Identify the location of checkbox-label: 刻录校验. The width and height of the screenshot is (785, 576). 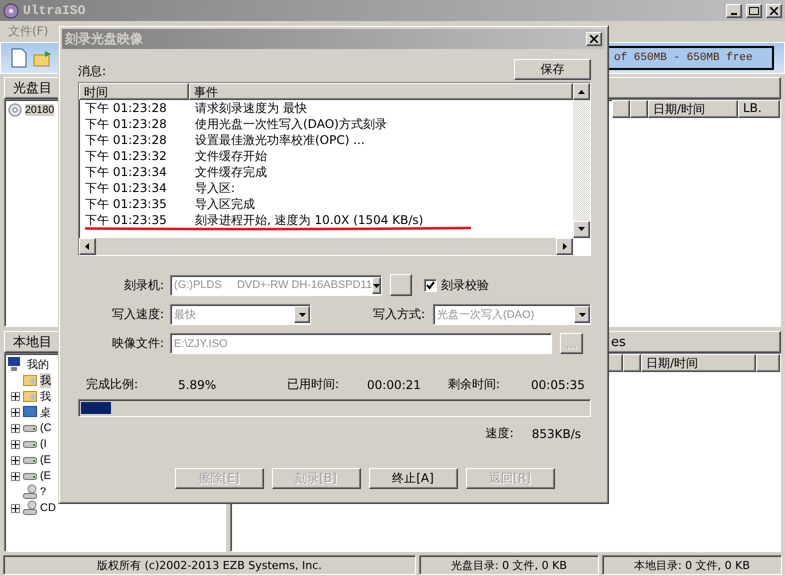
(465, 285).